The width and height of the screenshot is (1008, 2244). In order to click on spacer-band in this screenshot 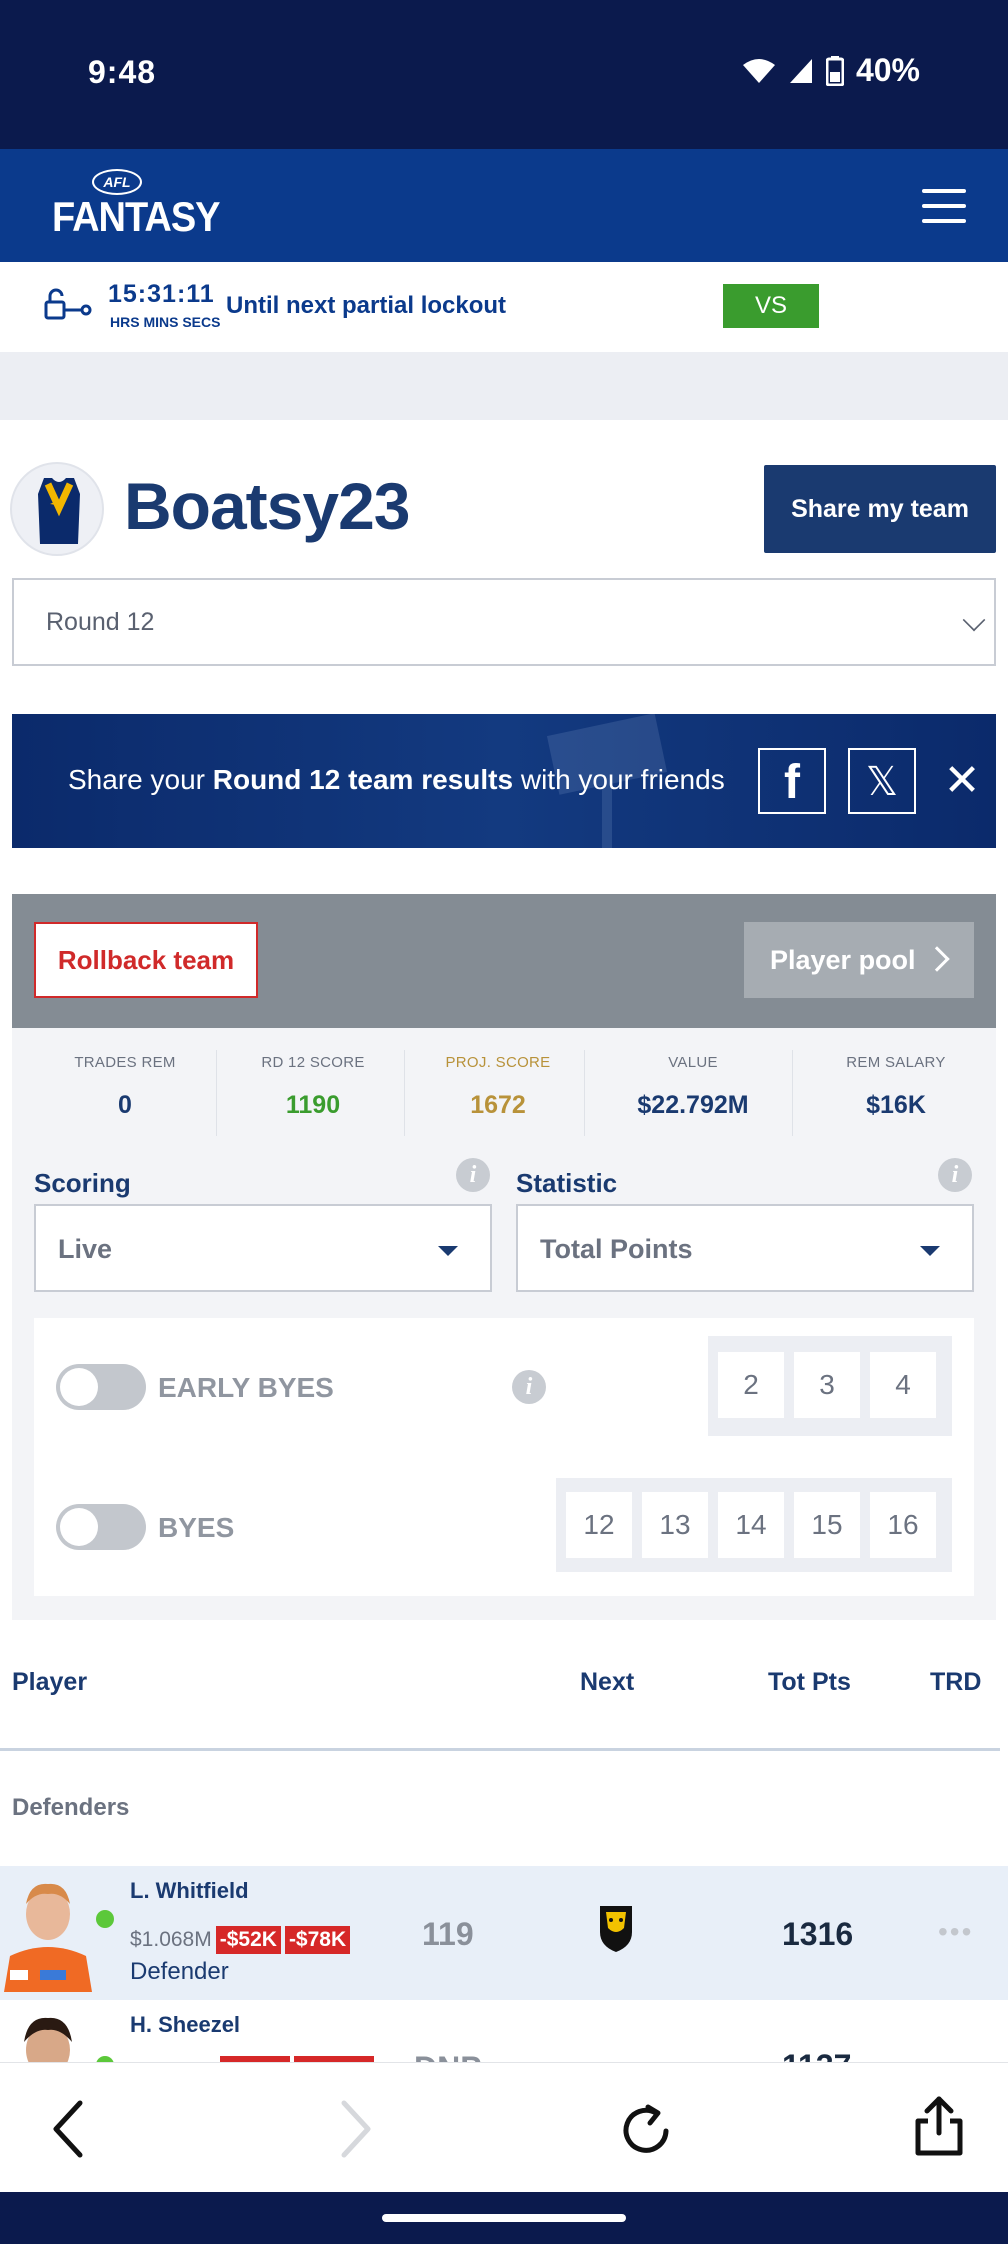, I will do `click(504, 386)`.